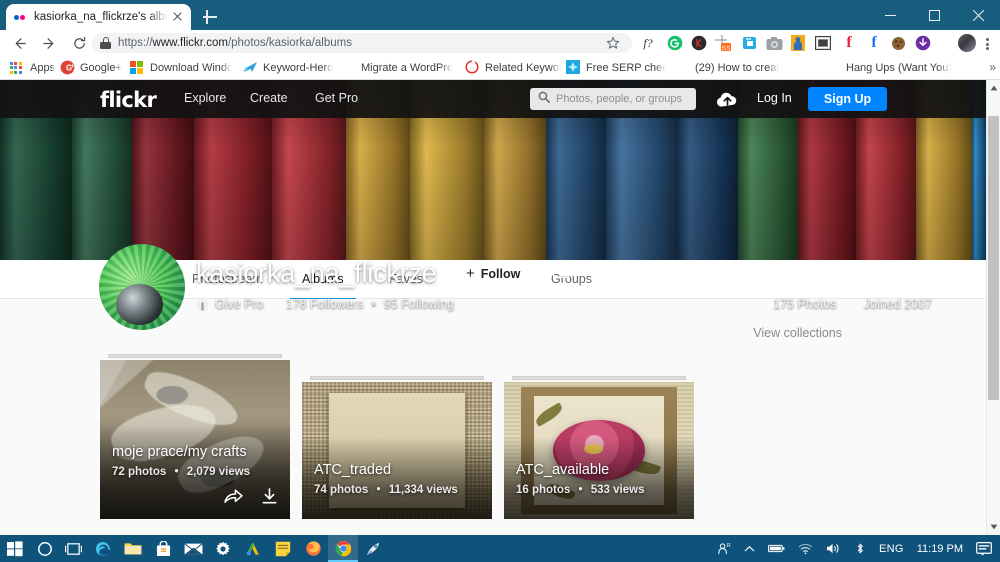  I want to click on profile-meta: Give Pro 178 Followers • 95 Following, so click(325, 304).